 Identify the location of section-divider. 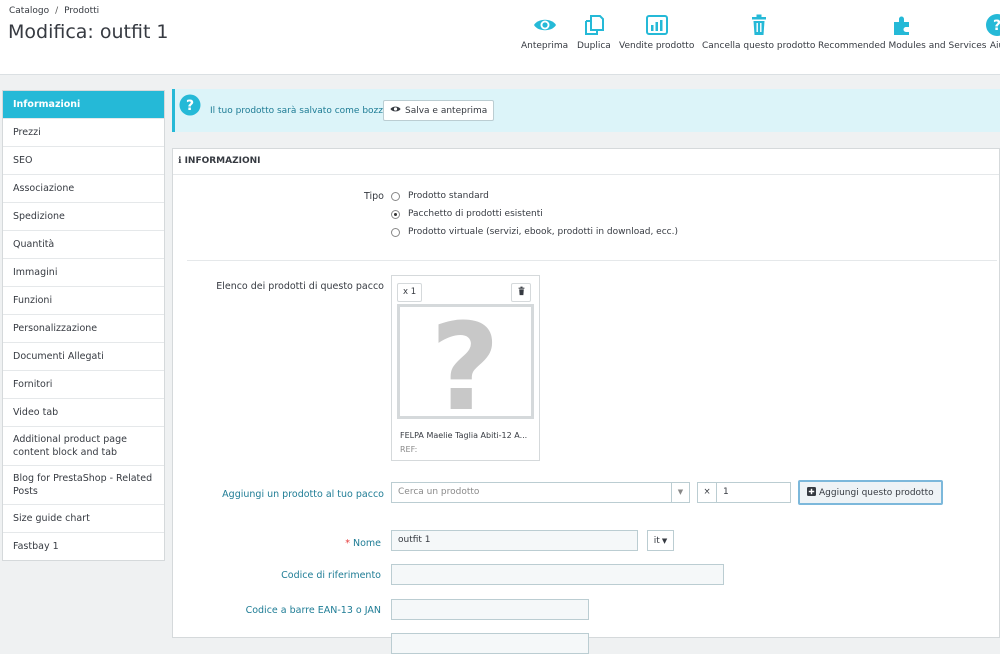
(592, 260).